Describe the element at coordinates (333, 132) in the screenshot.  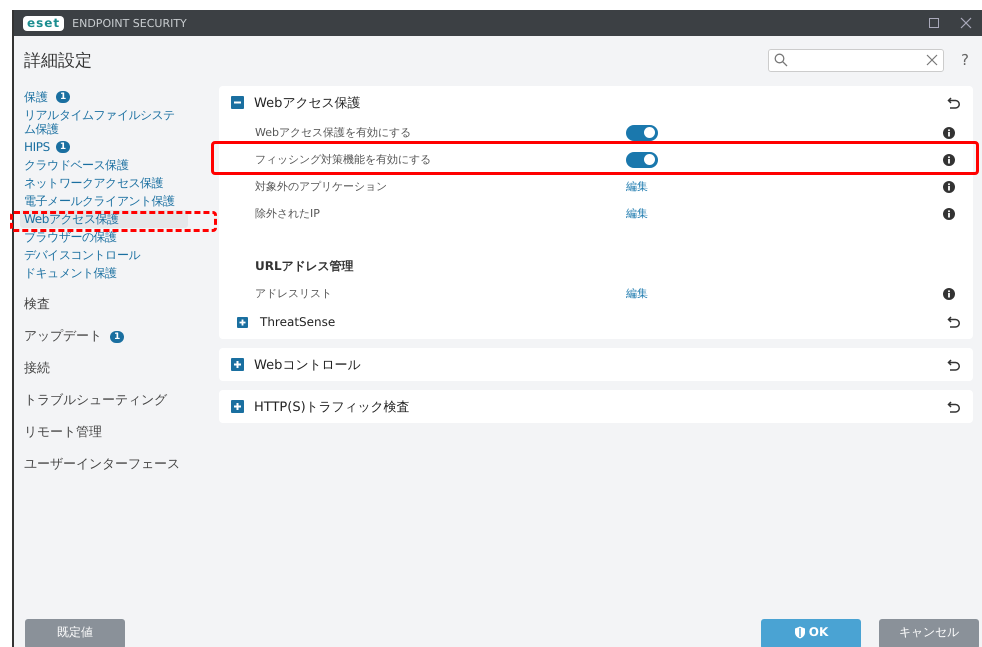
I see `setting-label: Webアクセス保護を有効にする` at that location.